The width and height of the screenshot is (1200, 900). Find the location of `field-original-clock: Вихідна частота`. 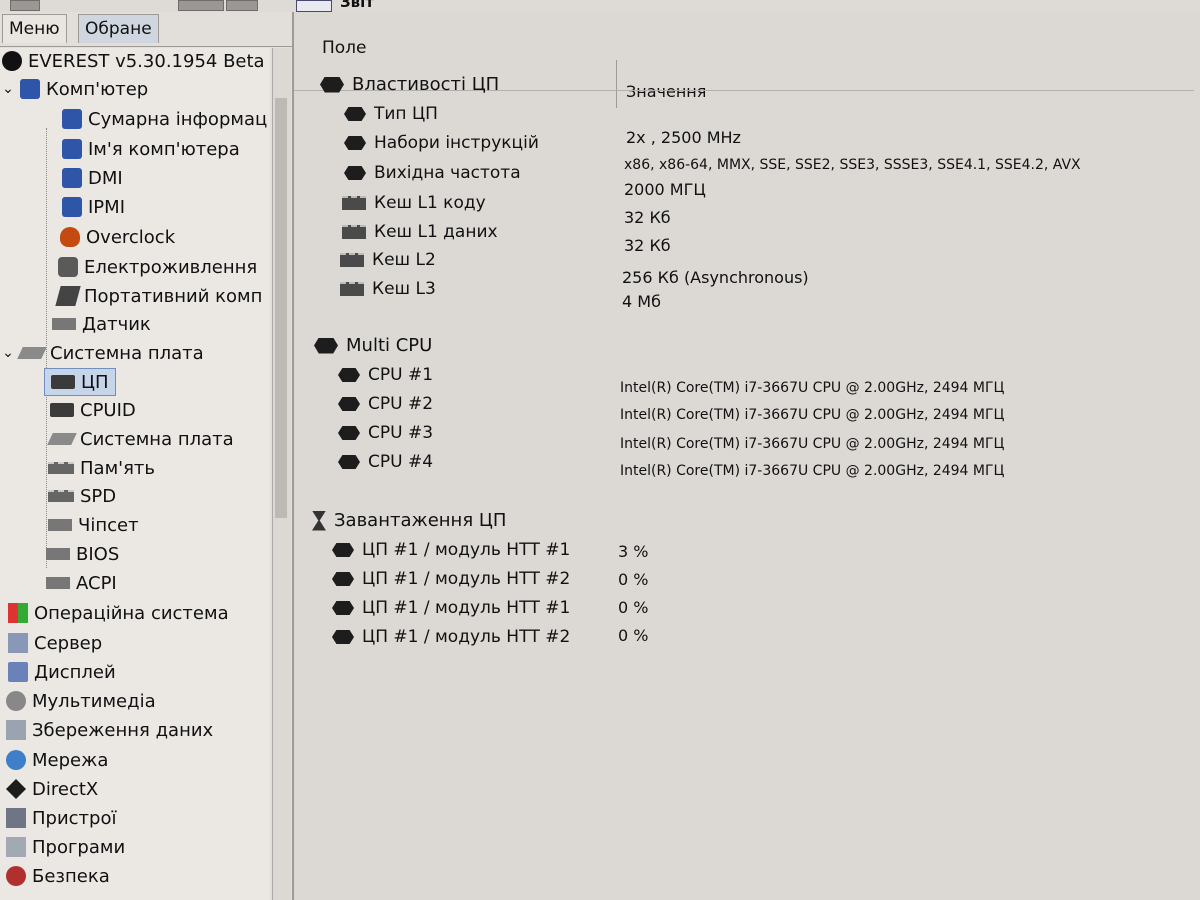

field-original-clock: Вихідна частота is located at coordinates (432, 173).